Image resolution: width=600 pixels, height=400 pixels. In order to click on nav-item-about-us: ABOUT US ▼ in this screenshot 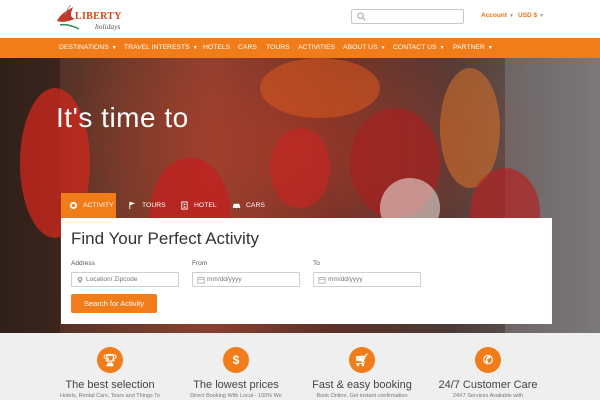, I will do `click(364, 48)`.